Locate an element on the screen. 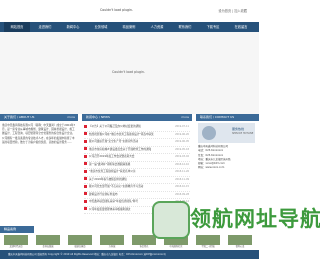  news-item: "重庆市优秀工程勘察设计"获奖名单公示 2018-11-26 is located at coordinates (137, 173).